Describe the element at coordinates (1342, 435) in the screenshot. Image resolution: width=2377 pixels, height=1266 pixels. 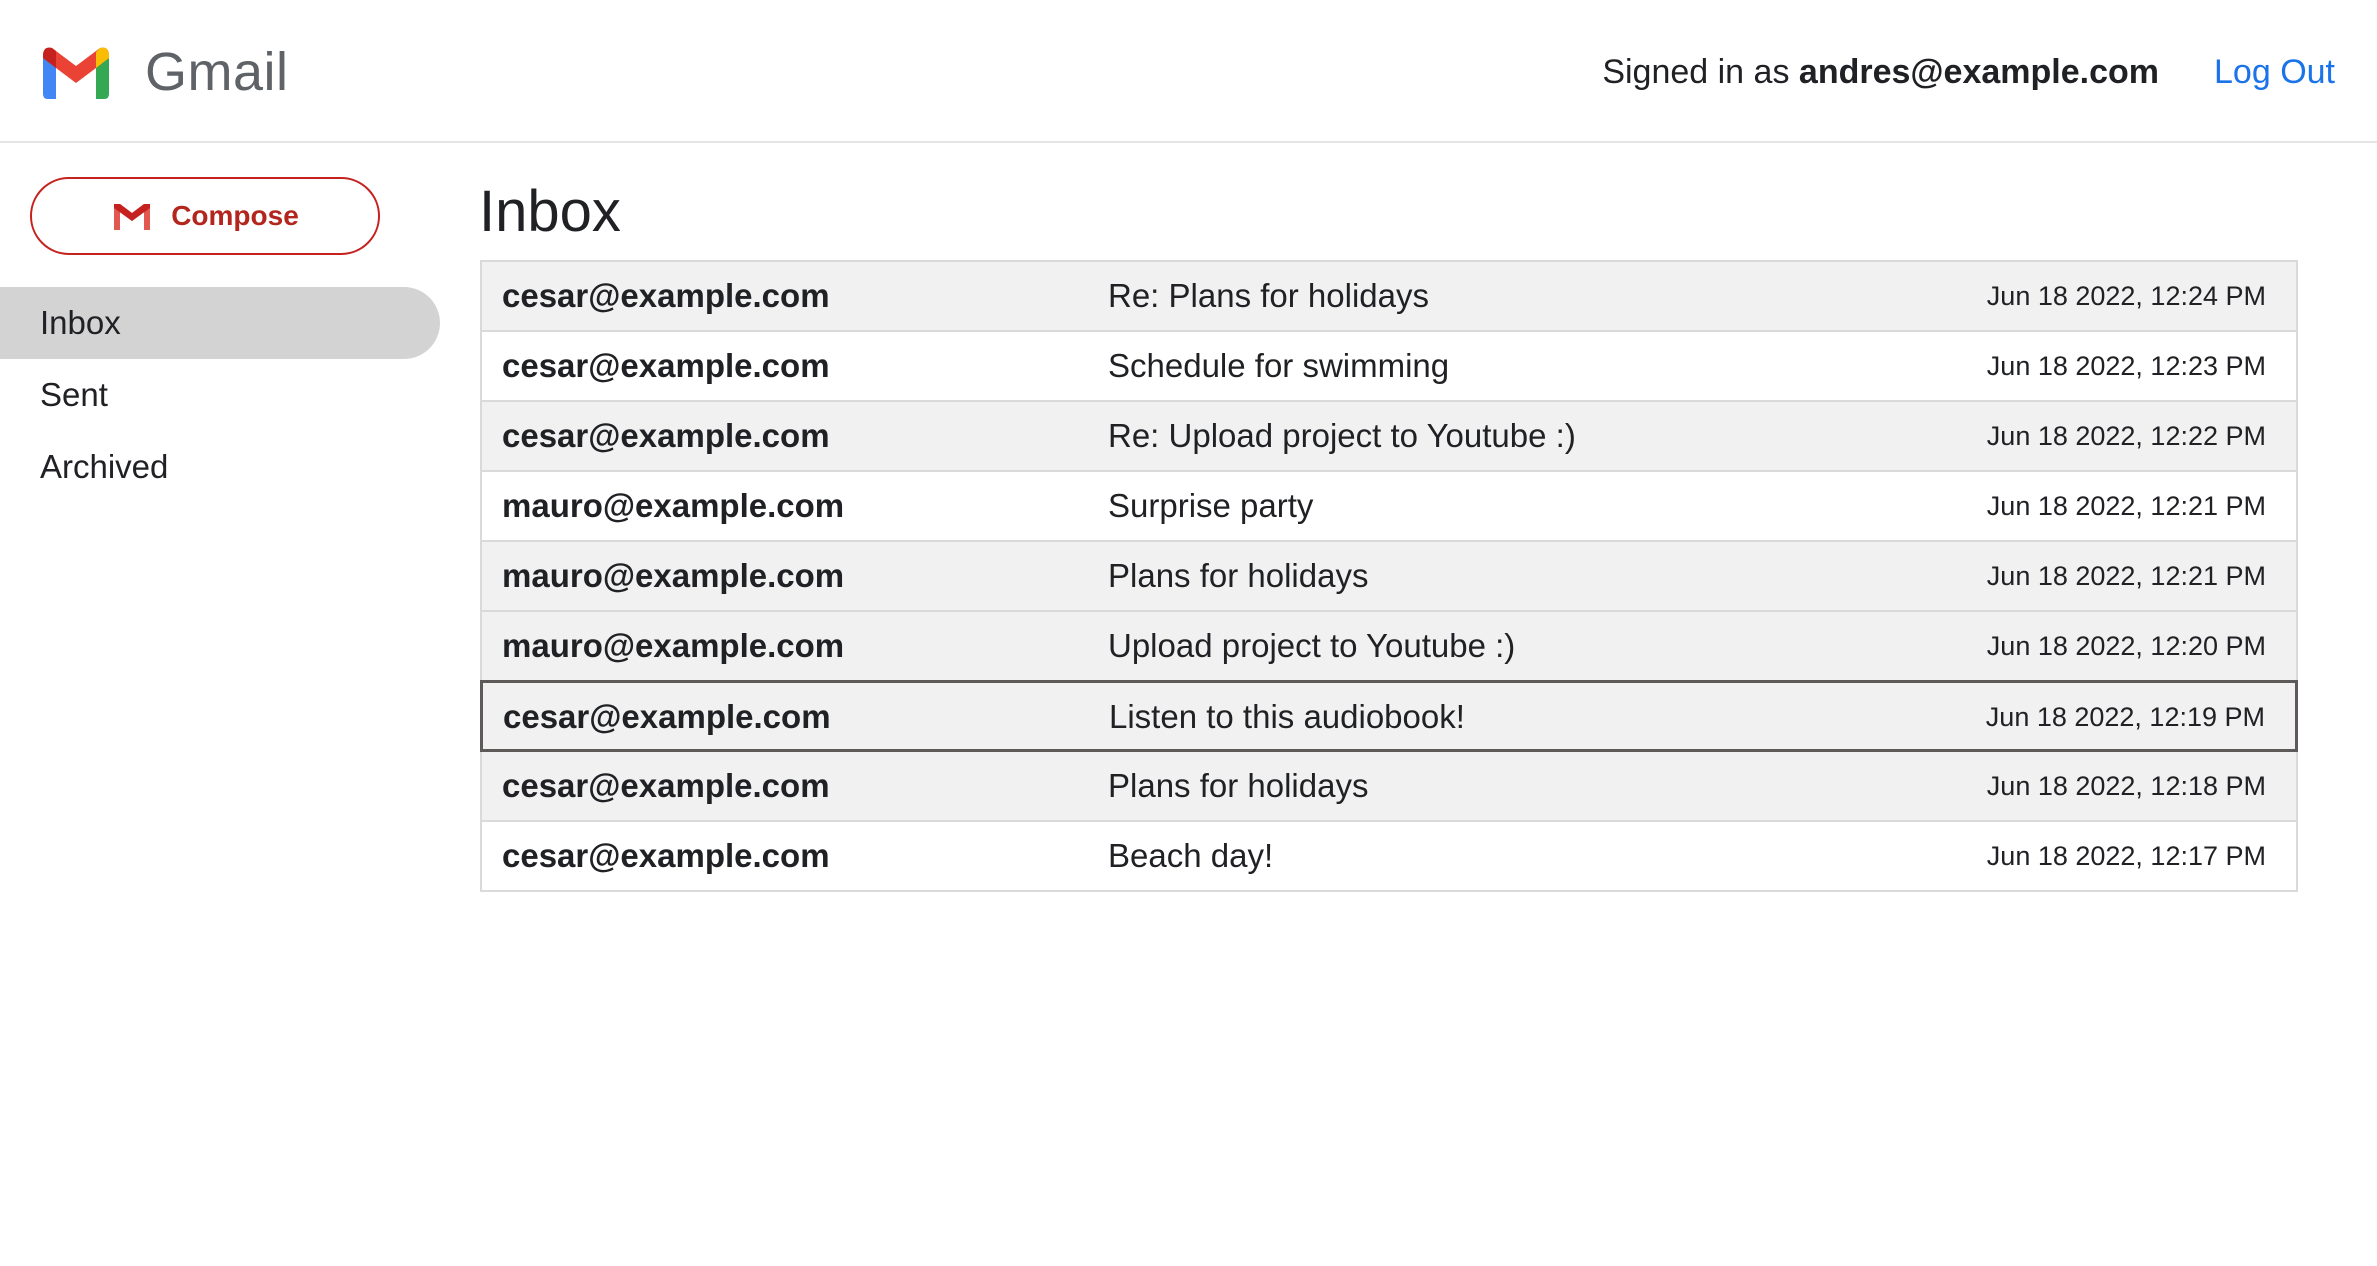
I see `email-subject: Re: Upload project to Youtube :)` at that location.